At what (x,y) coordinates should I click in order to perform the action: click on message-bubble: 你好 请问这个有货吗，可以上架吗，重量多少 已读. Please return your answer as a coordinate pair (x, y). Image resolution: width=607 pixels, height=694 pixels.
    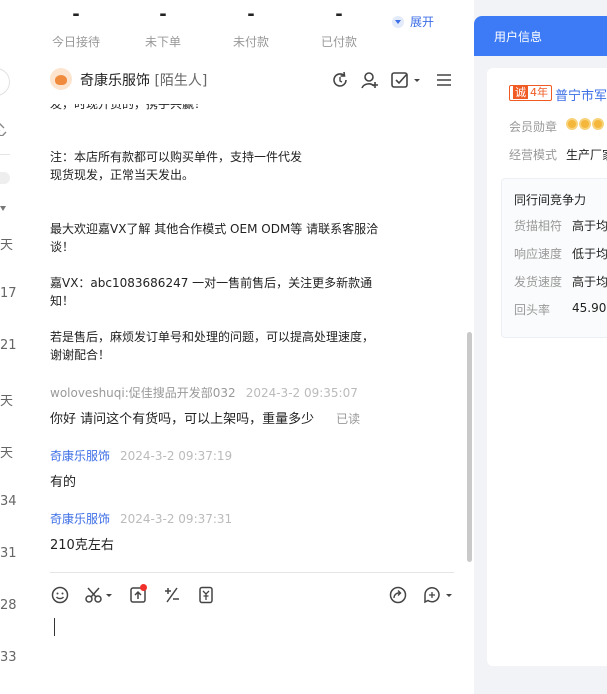
    Looking at the image, I should click on (205, 417).